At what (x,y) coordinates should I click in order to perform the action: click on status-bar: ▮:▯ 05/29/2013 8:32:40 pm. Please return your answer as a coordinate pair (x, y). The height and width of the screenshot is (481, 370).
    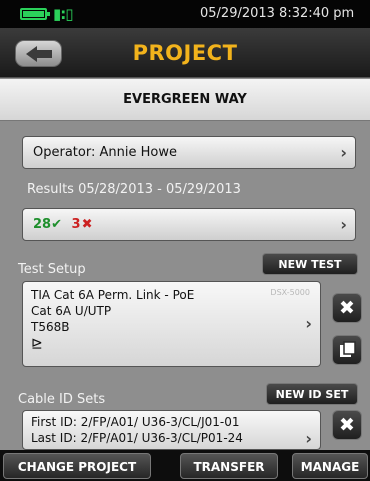
    Looking at the image, I should click on (185, 14).